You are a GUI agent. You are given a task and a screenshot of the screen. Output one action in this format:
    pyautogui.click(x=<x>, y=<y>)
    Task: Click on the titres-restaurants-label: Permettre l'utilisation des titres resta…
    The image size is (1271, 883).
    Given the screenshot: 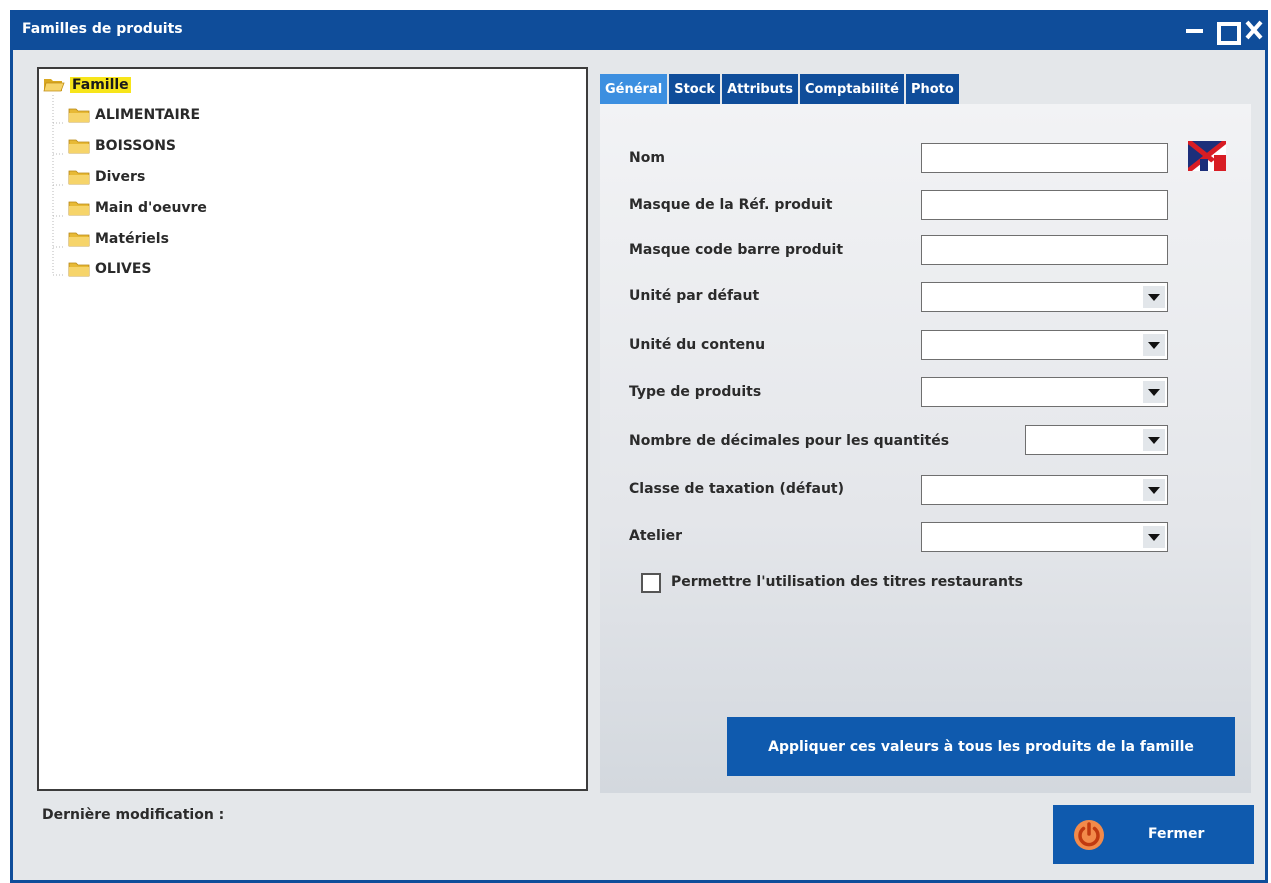 What is the action you would take?
    pyautogui.click(x=847, y=582)
    